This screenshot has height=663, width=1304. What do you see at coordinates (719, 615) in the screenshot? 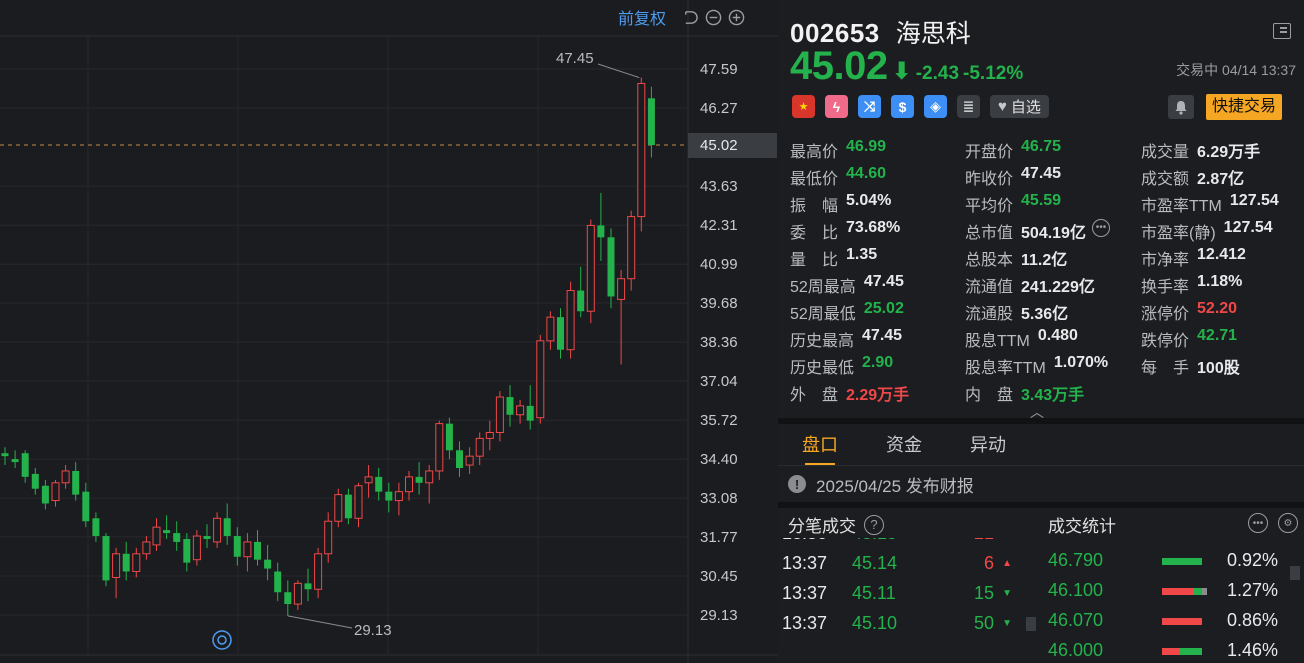
I see `y-axis-tick-label: 29.13` at bounding box center [719, 615].